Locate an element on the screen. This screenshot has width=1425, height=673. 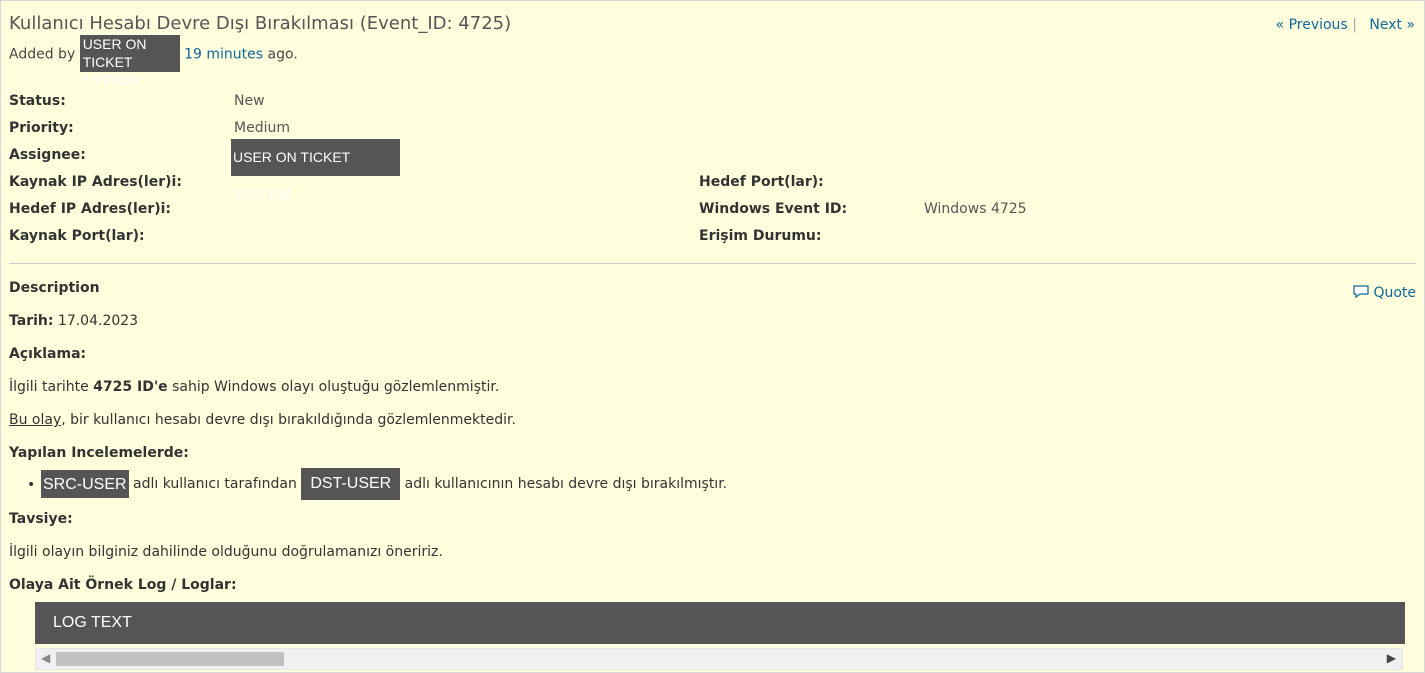
src-port-label: Kaynak Port(lar): is located at coordinates (77, 236).